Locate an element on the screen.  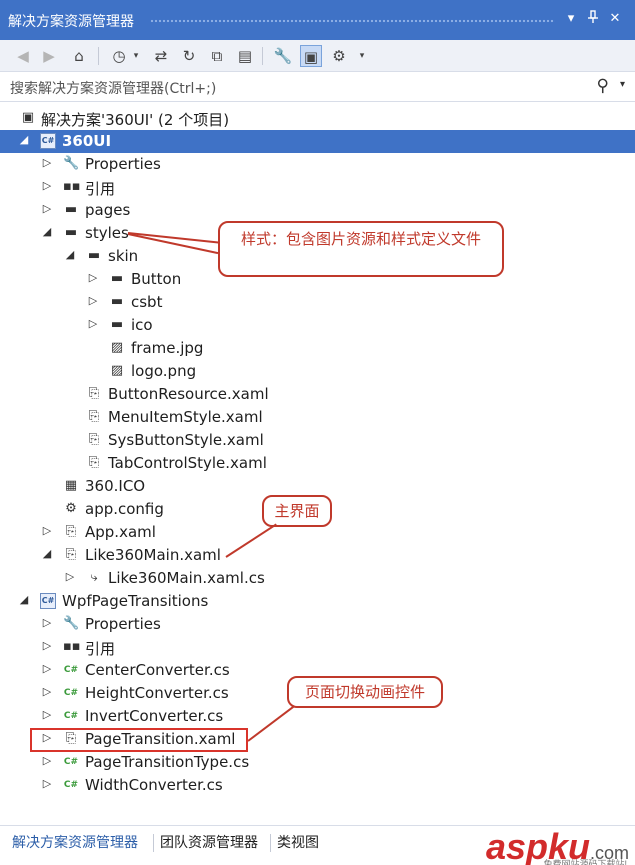
preview-selected-icon: ▣ is located at coordinates (311, 56).